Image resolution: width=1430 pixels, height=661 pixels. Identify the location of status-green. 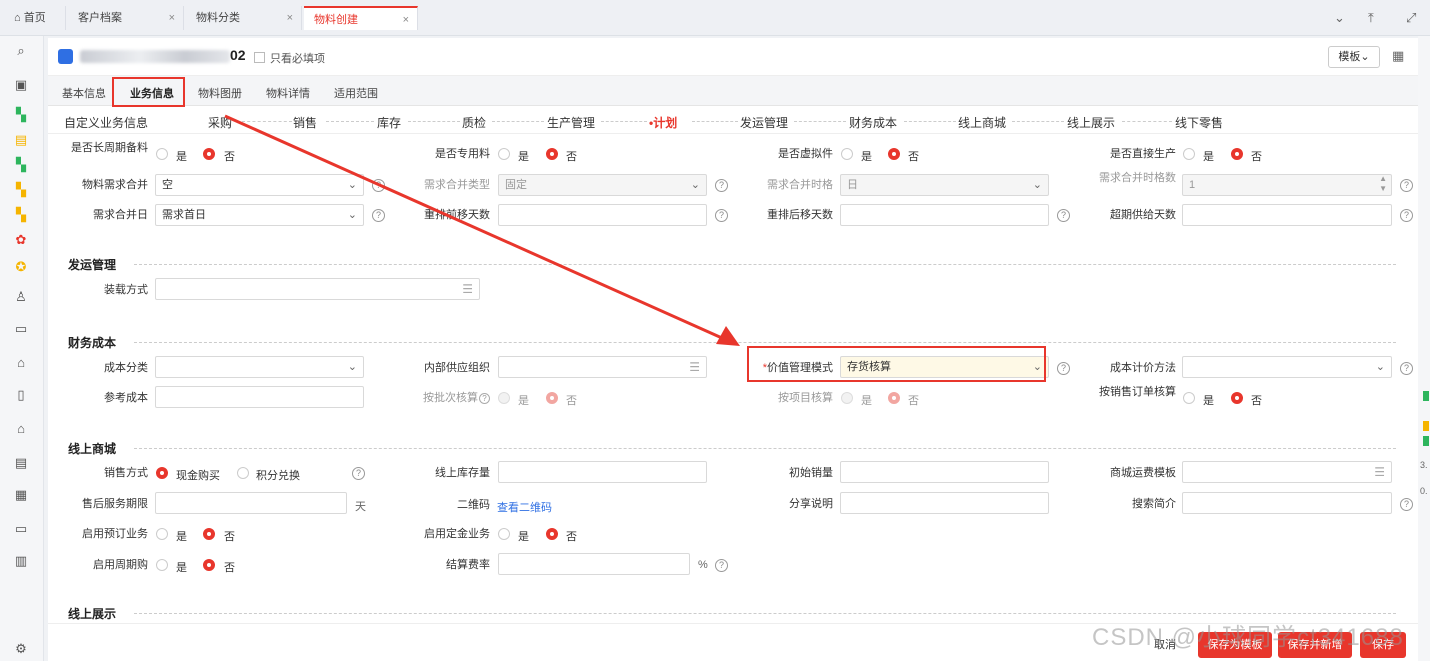
(1426, 396).